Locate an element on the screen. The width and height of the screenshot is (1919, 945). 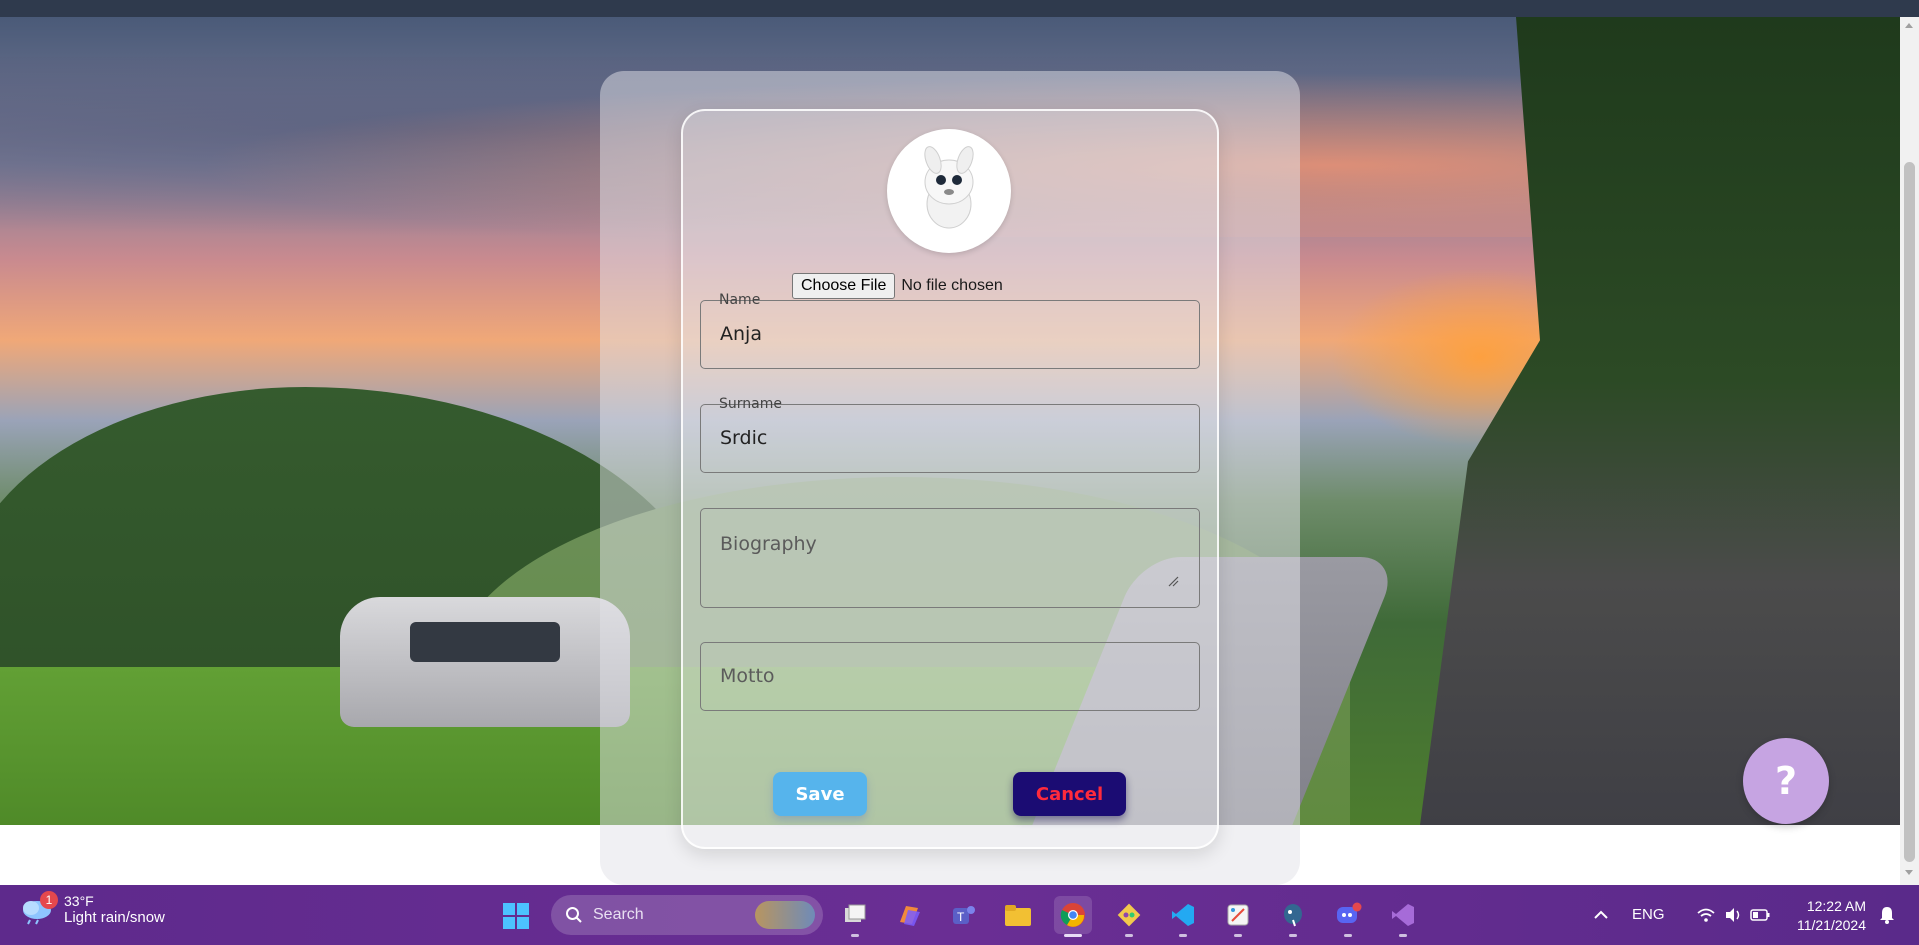
task-view-icon is located at coordinates (855, 916).